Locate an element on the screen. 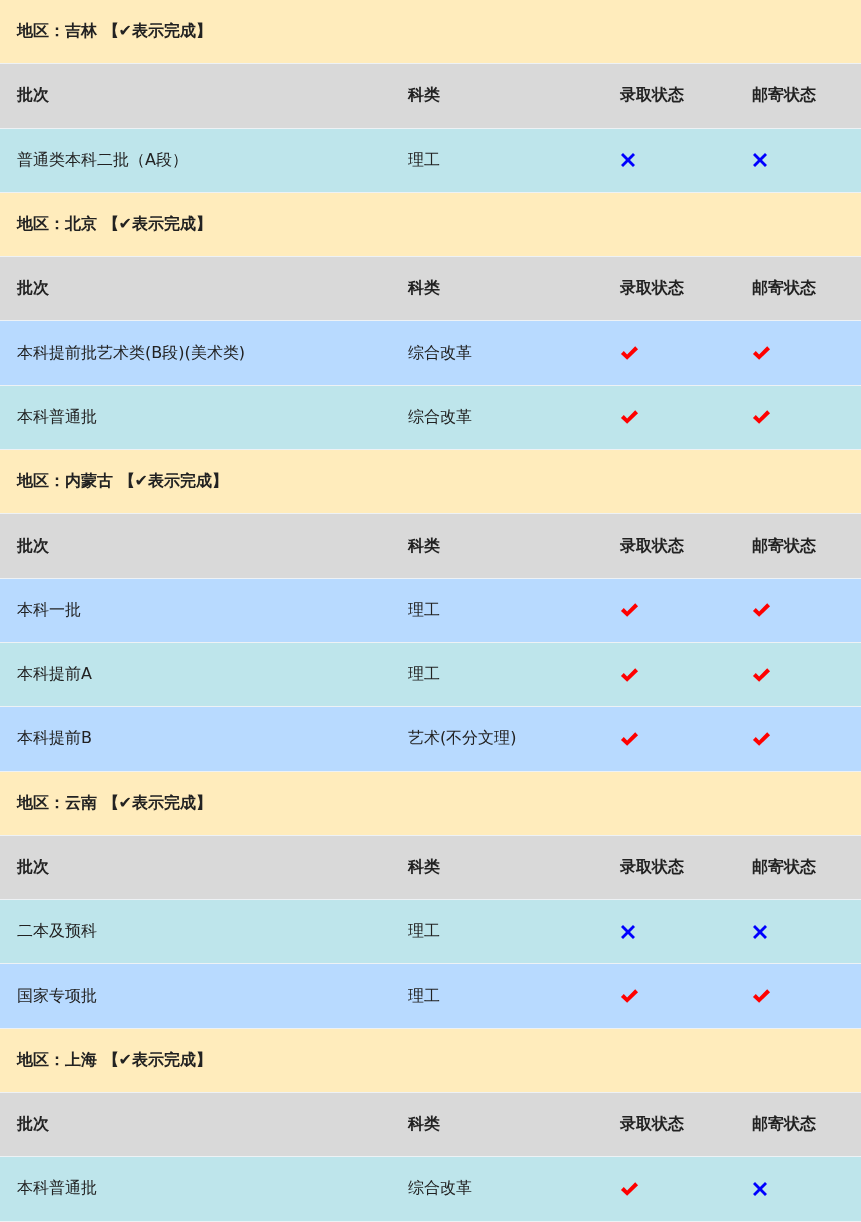  table-cell-text: 本科提前B is located at coordinates (55, 739).